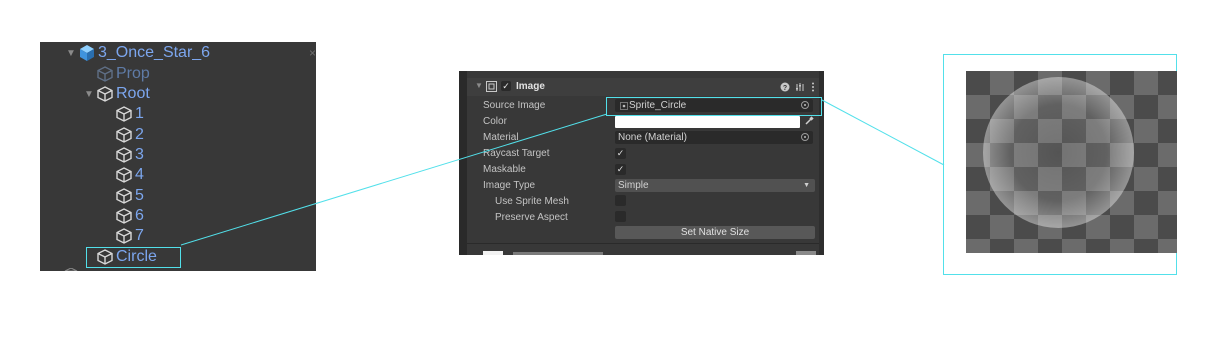 This screenshot has height=348, width=1212. What do you see at coordinates (883, 132) in the screenshot?
I see `connector-line-inspector-to-preview` at bounding box center [883, 132].